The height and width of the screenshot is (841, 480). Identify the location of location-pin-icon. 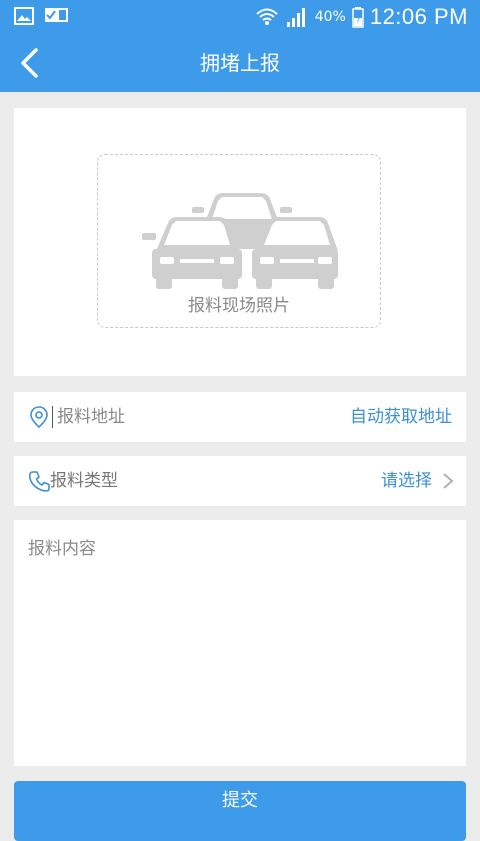
(39, 417).